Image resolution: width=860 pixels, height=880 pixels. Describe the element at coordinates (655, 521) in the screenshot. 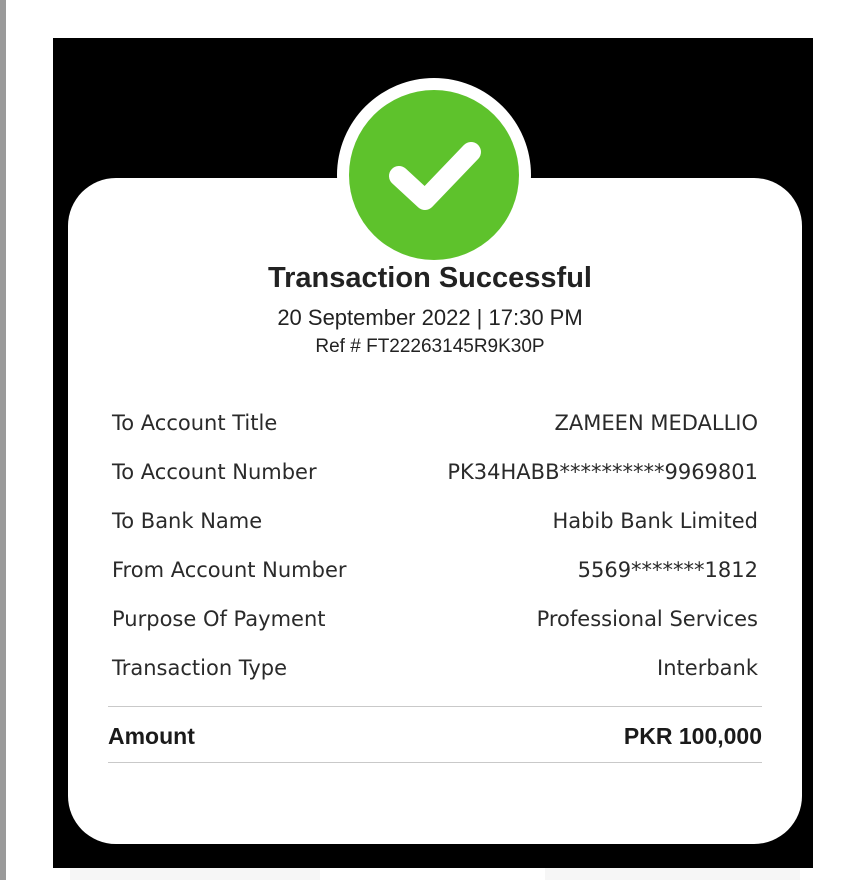

I see `detail-value: Habib Bank Limited` at that location.